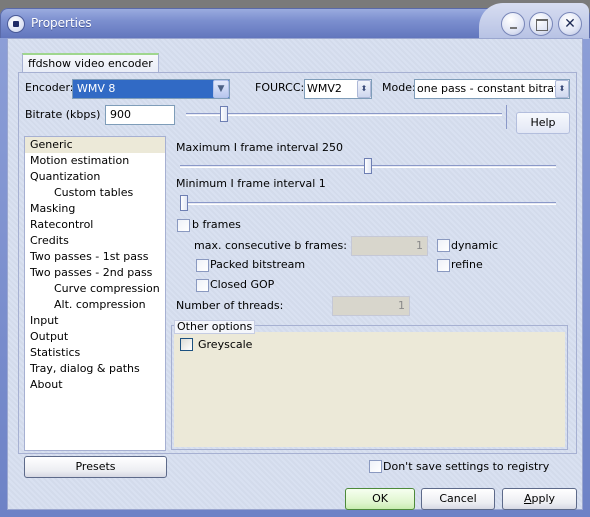 The width and height of the screenshot is (590, 517). What do you see at coordinates (258, 264) in the screenshot?
I see `packed-bitstream-label: Packed bitstream` at bounding box center [258, 264].